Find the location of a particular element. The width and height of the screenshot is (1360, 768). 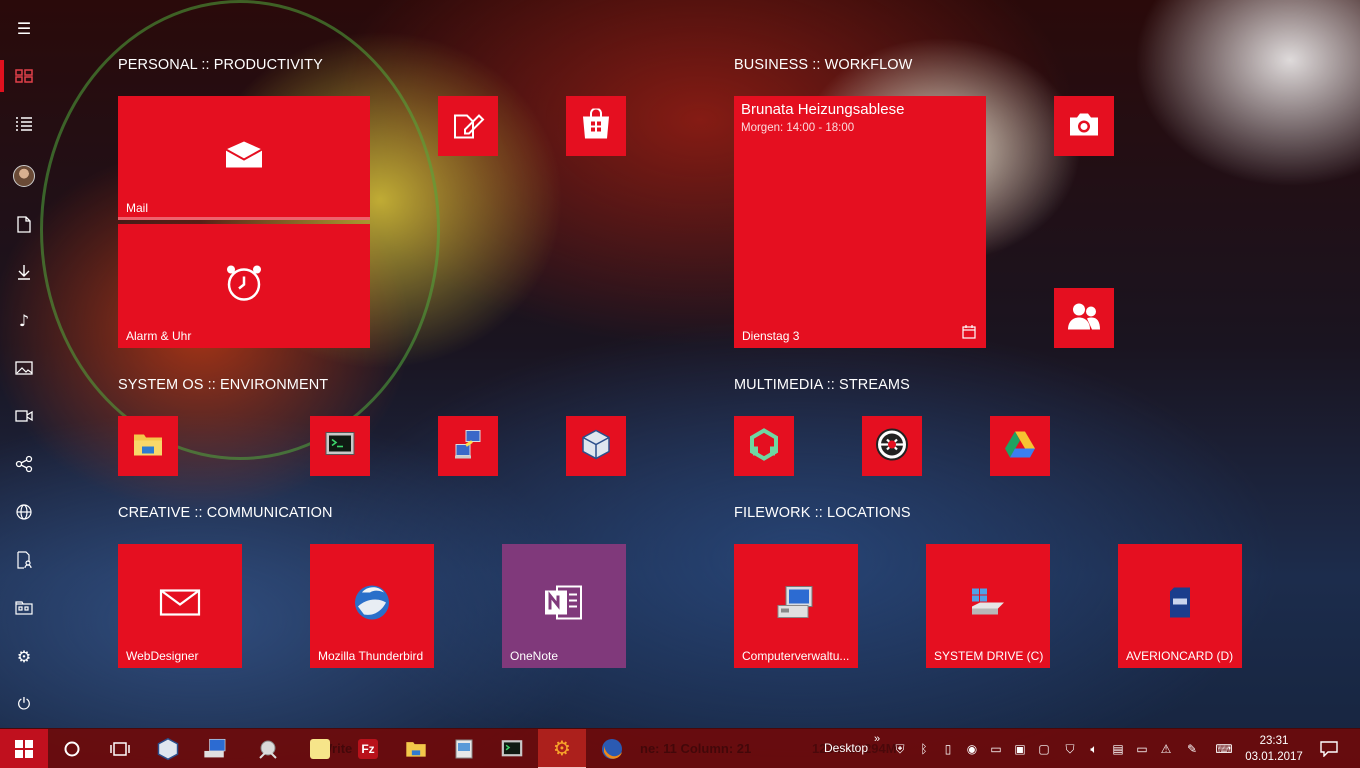

desktop-toolbar-label: Desktop is located at coordinates (846, 748).